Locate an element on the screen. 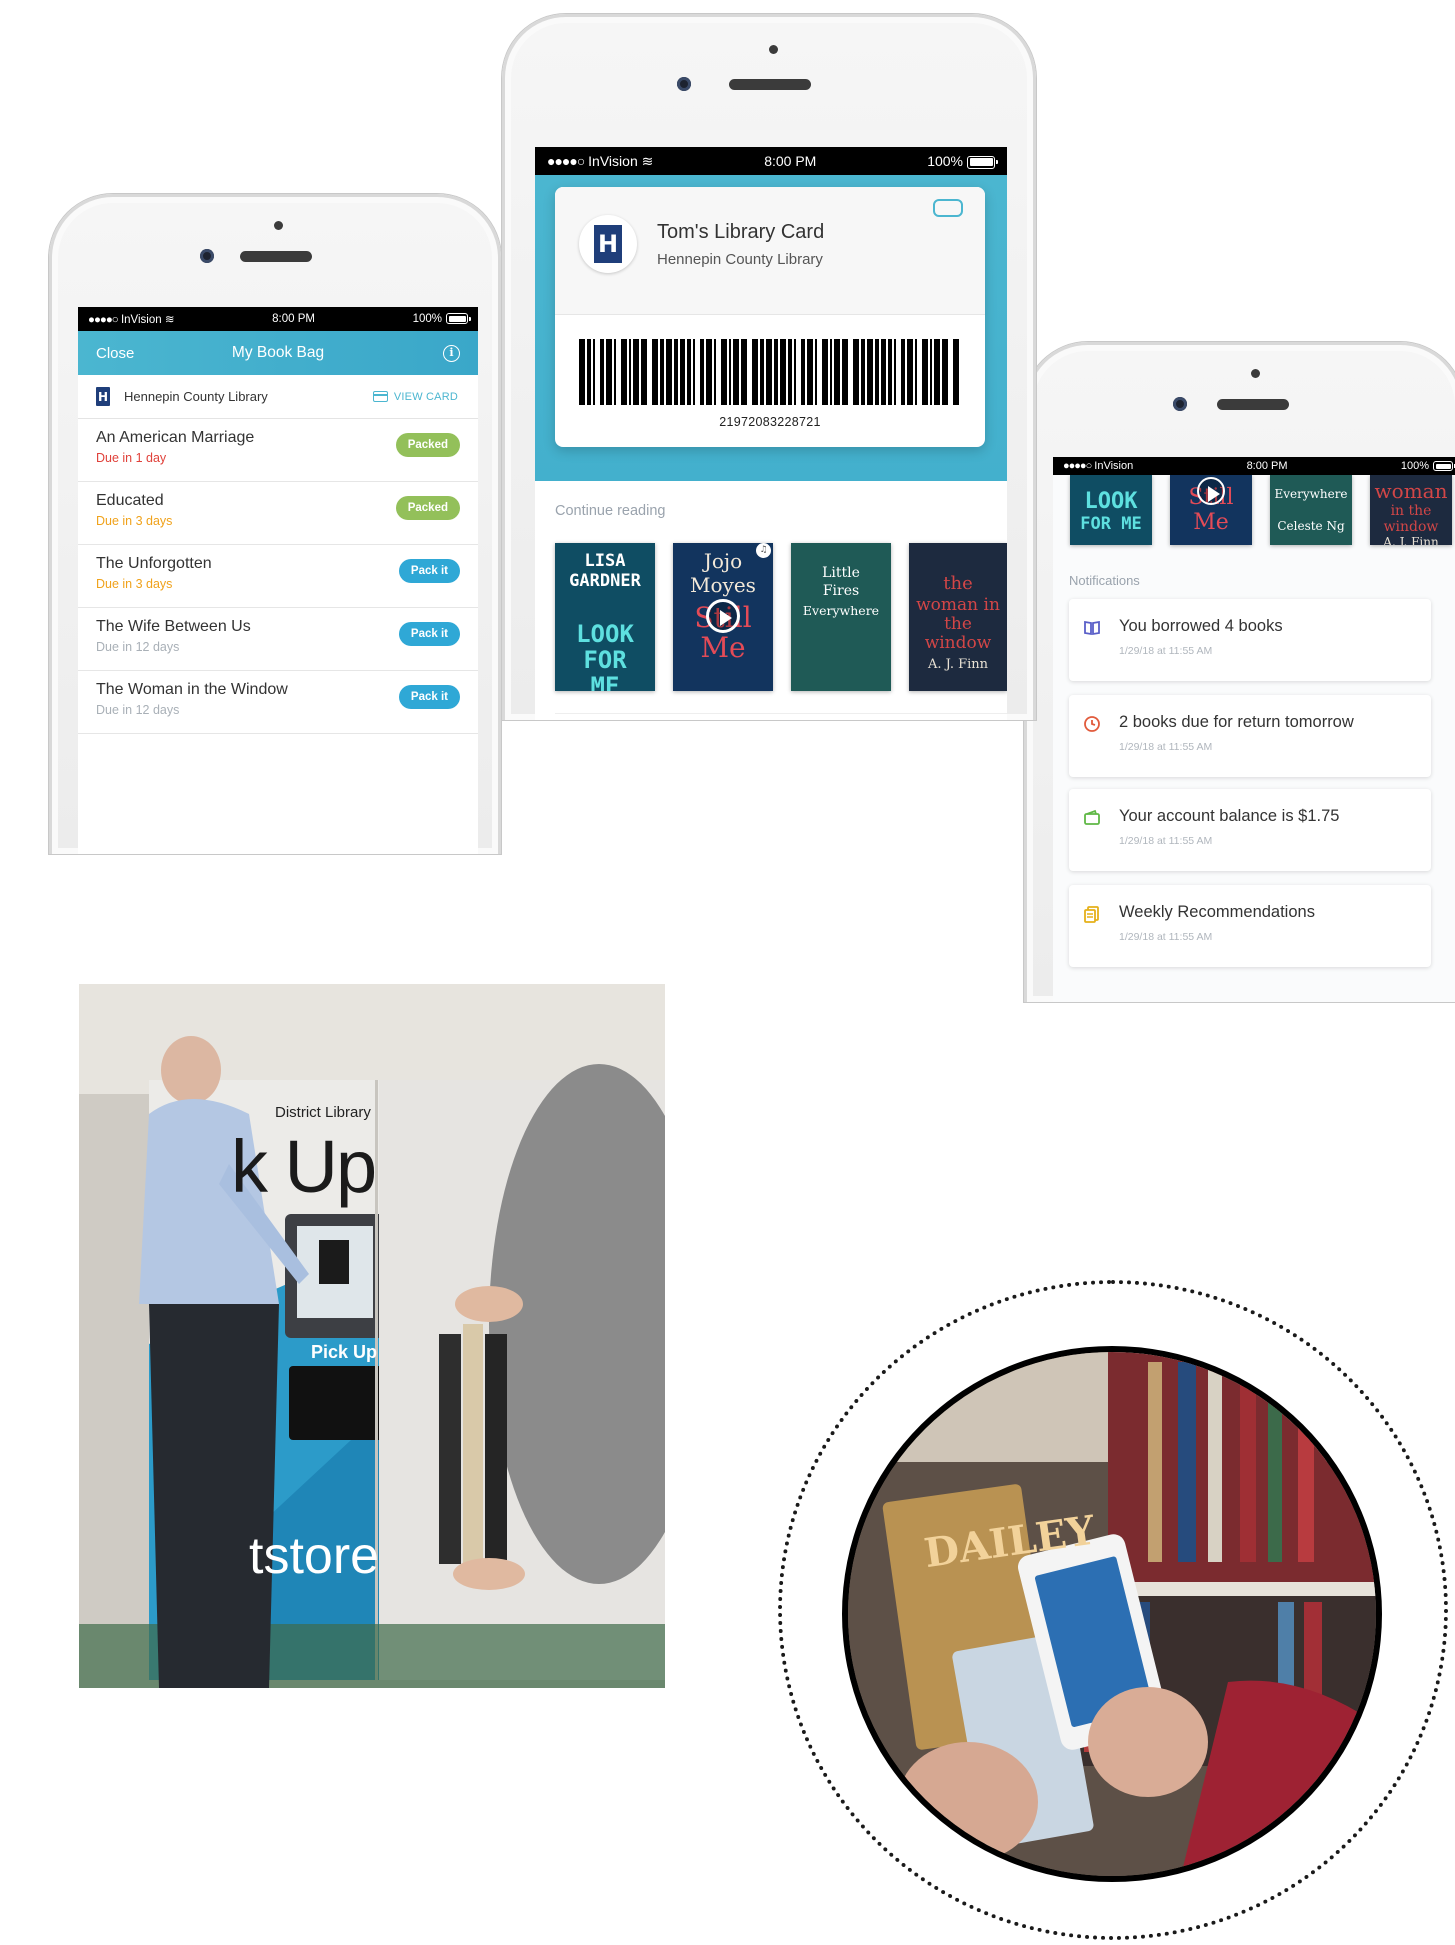 This screenshot has height=1945, width=1455. list-item: Educated Due in 3 days Packed is located at coordinates (278, 513).